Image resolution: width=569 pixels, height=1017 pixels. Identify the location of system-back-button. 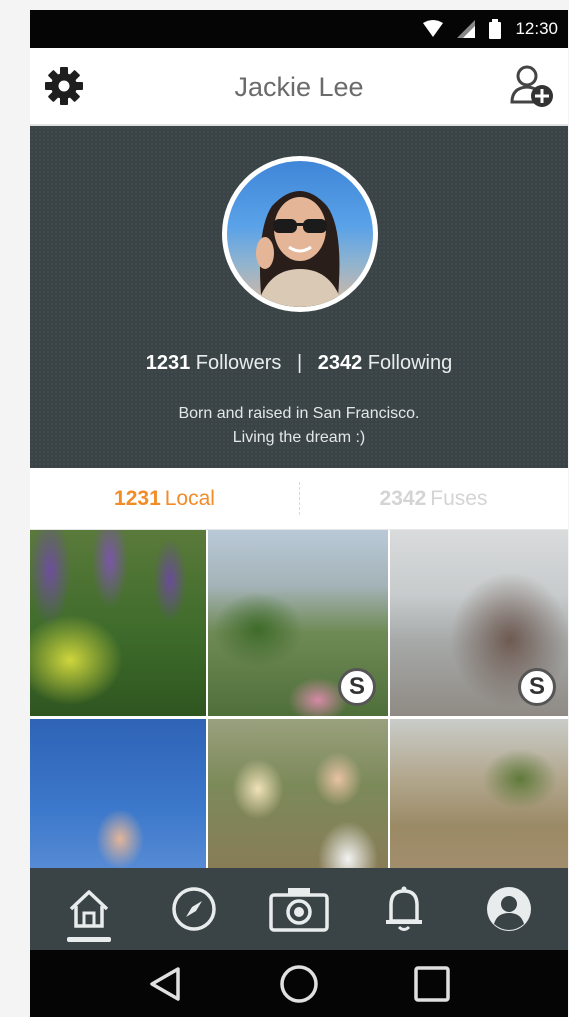
(166, 984).